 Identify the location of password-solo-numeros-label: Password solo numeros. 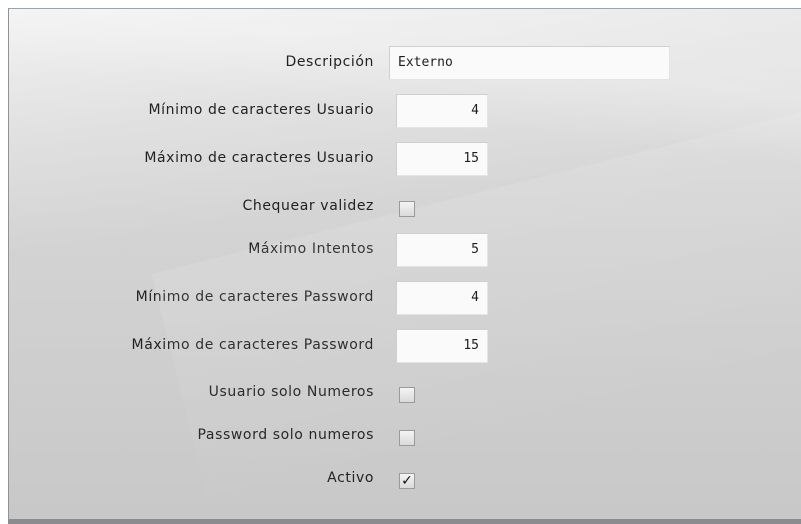
(285, 435).